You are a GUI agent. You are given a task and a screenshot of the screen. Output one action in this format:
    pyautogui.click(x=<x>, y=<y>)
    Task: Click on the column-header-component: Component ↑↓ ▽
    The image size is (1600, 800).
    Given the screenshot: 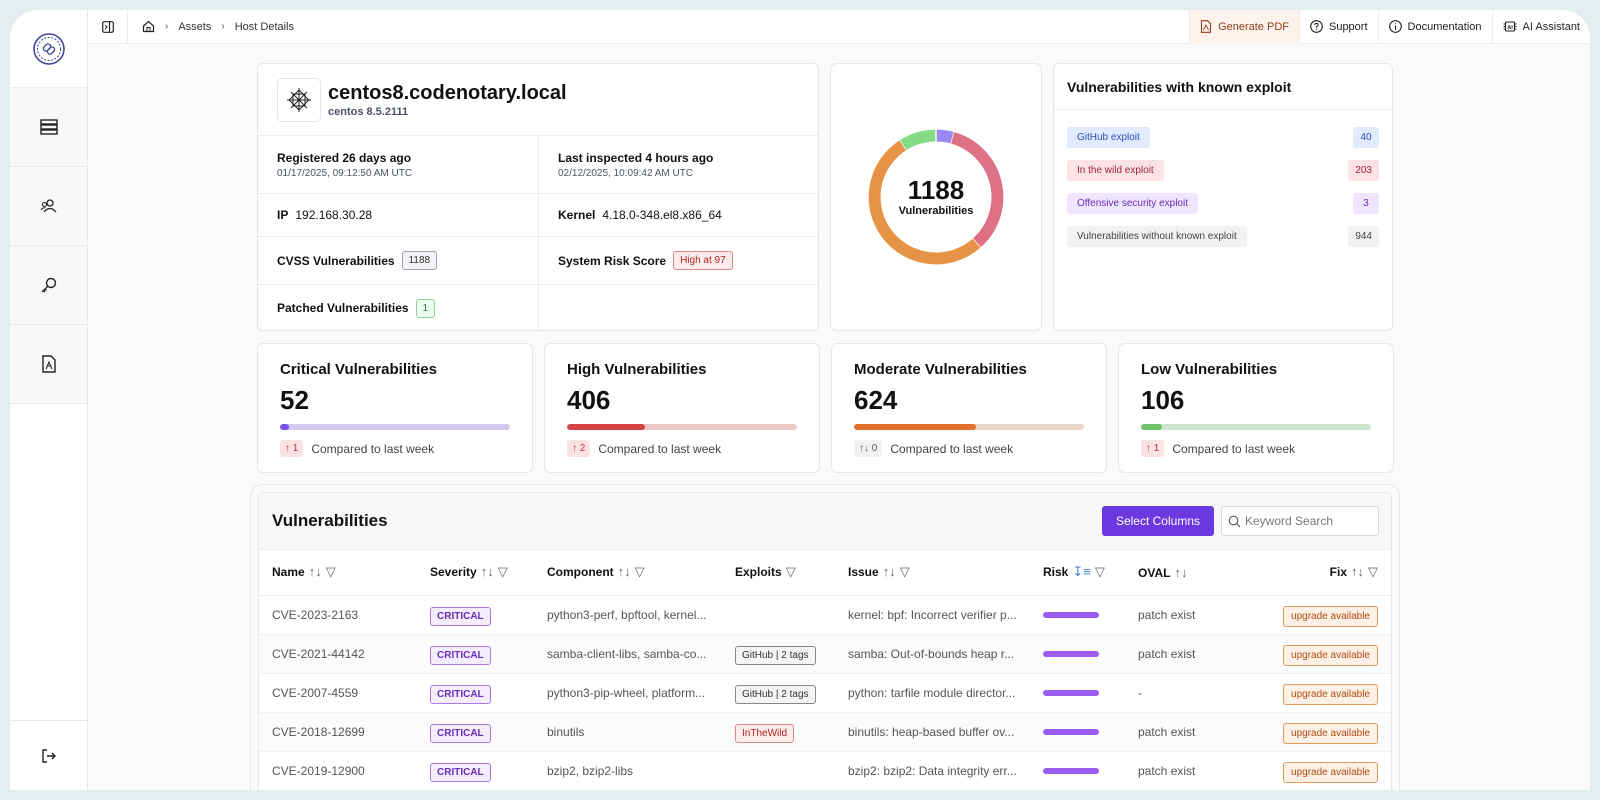 What is the action you would take?
    pyautogui.click(x=628, y=573)
    